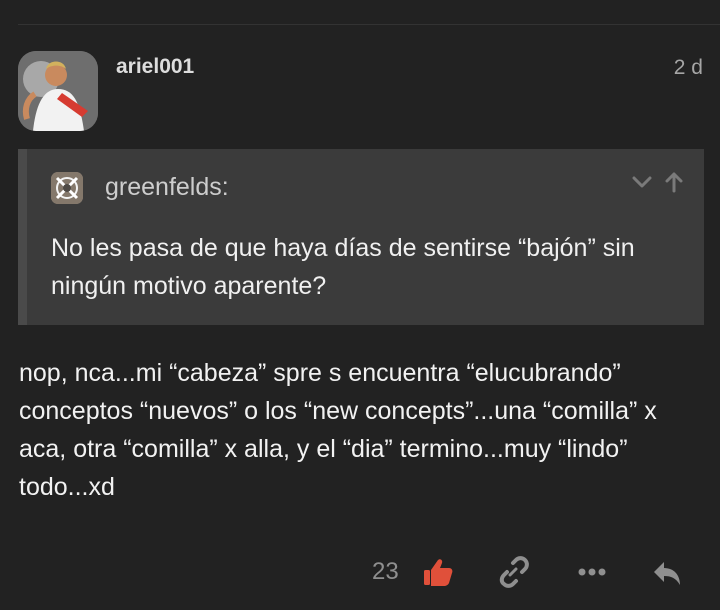 This screenshot has width=720, height=610. What do you see at coordinates (674, 182) in the screenshot?
I see `arrow-up-icon` at bounding box center [674, 182].